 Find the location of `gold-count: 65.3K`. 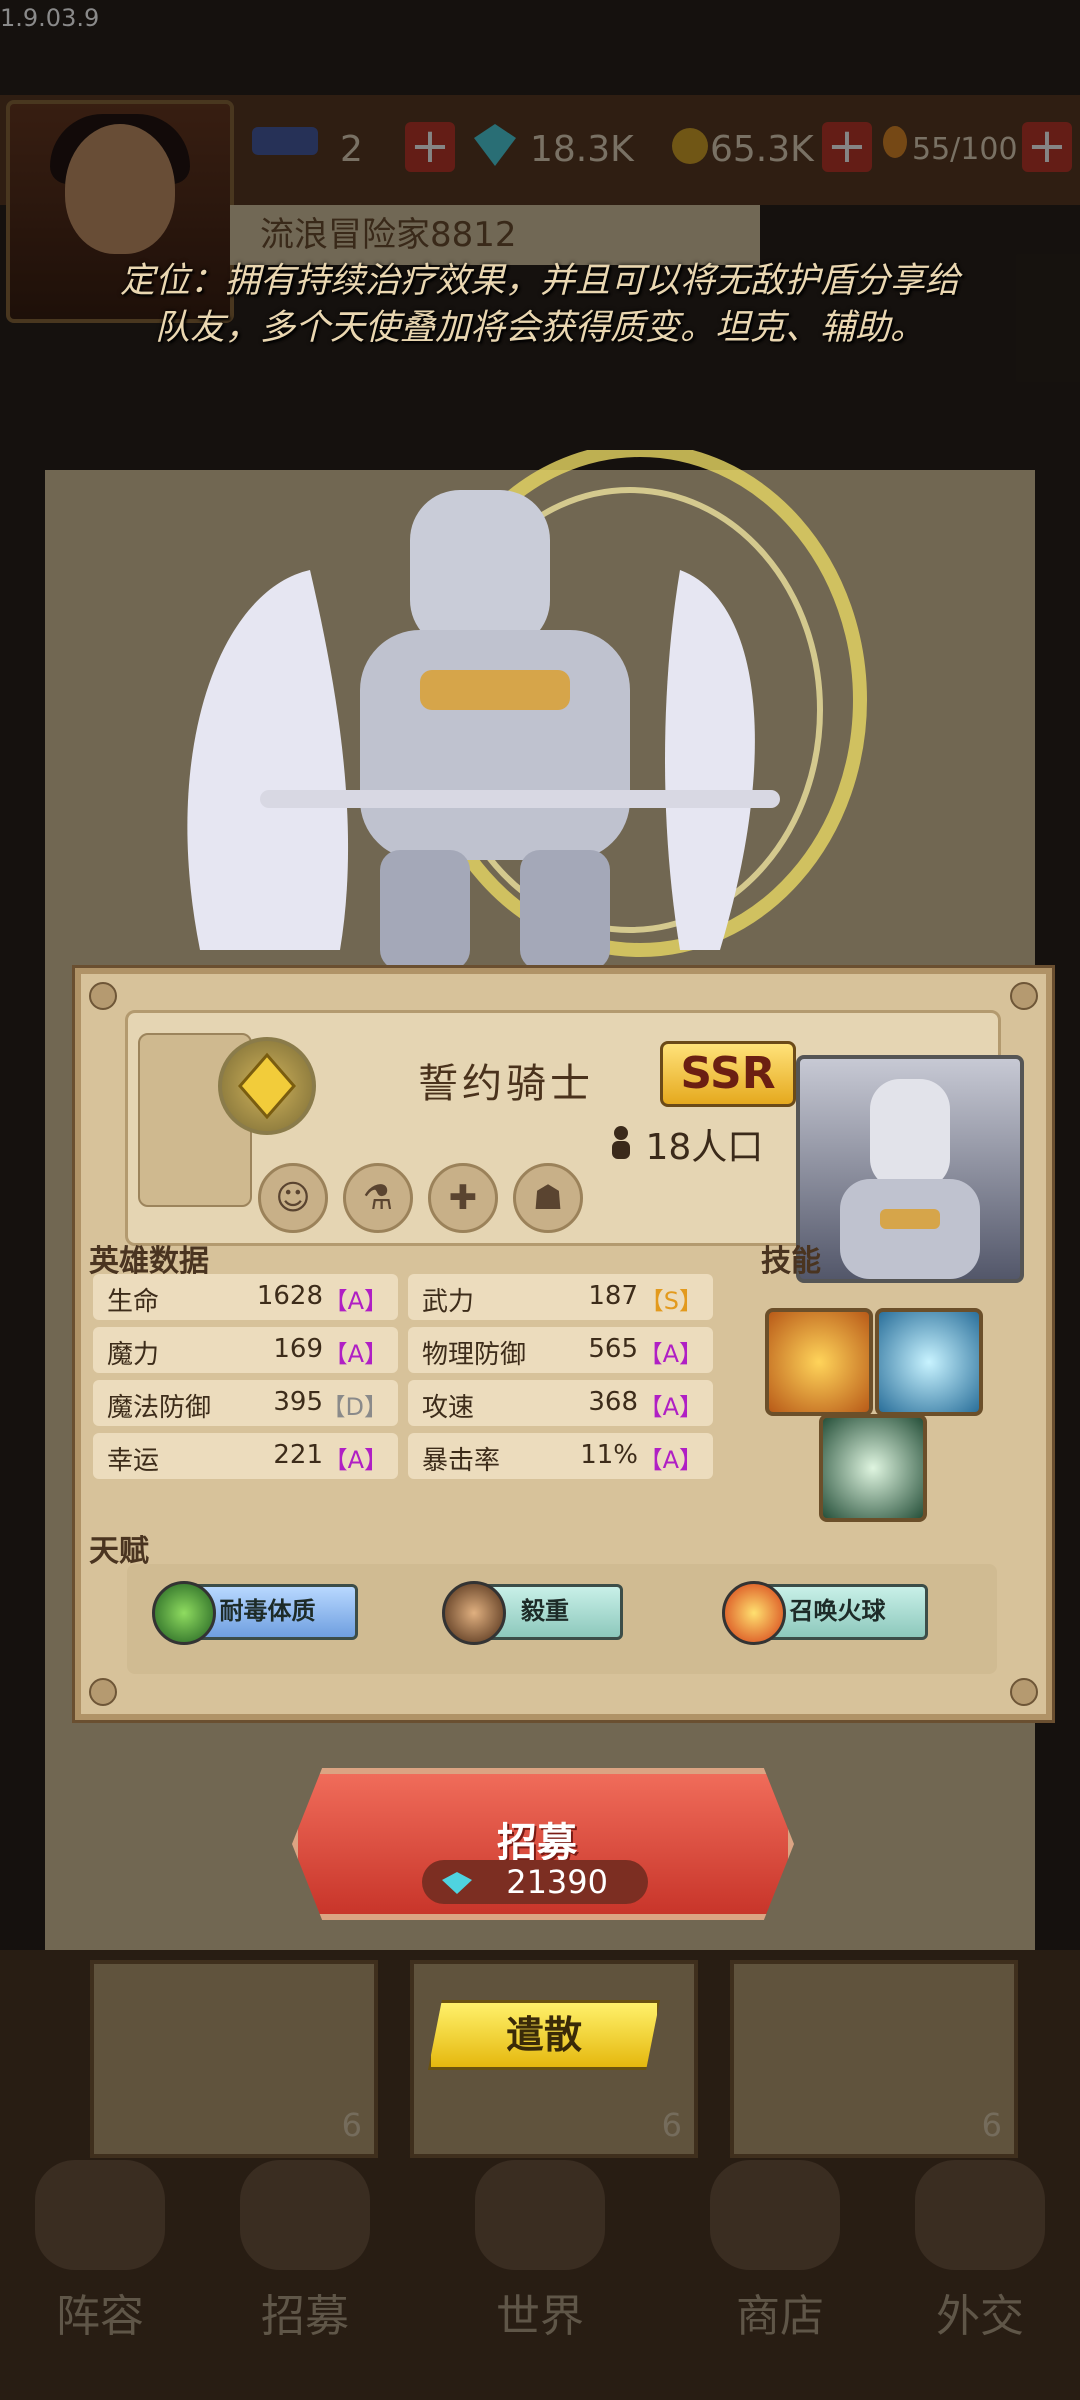

gold-count: 65.3K is located at coordinates (762, 149).